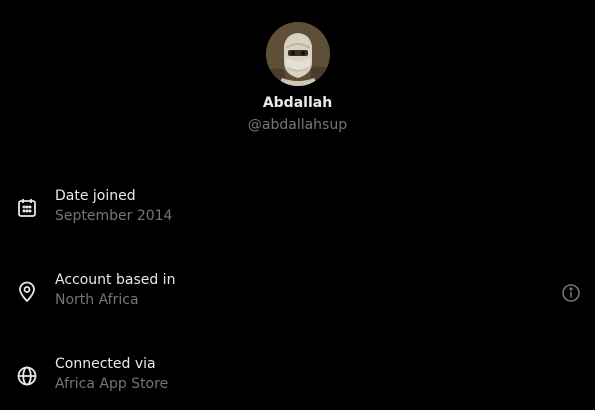 Image resolution: width=595 pixels, height=410 pixels. What do you see at coordinates (113, 206) in the screenshot?
I see `date-joined-text: Date joined September 2014` at bounding box center [113, 206].